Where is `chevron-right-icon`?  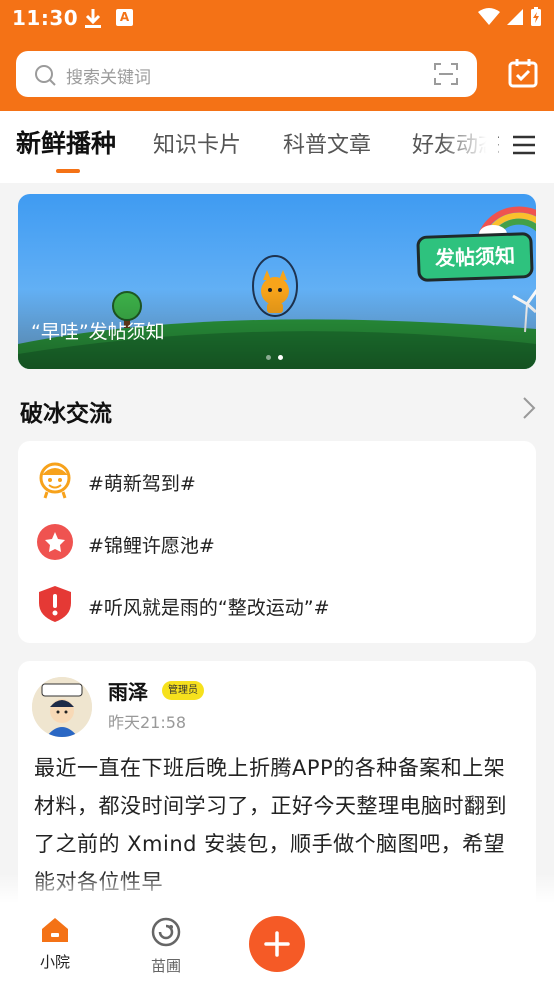
chevron-right-icon is located at coordinates (529, 410).